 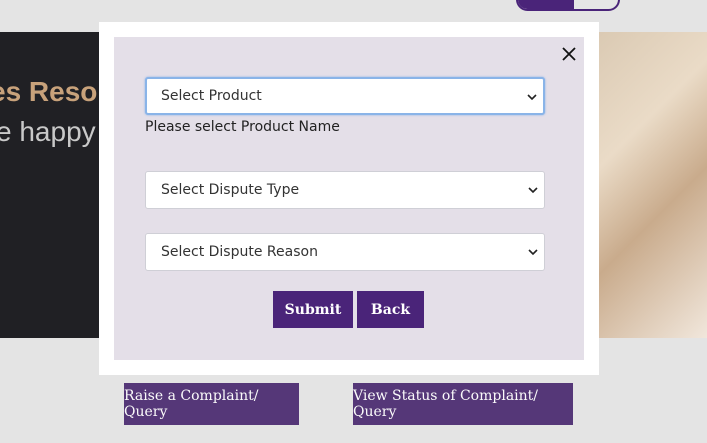 What do you see at coordinates (242, 127) in the screenshot?
I see `product-error-message: Please select Product Name` at bounding box center [242, 127].